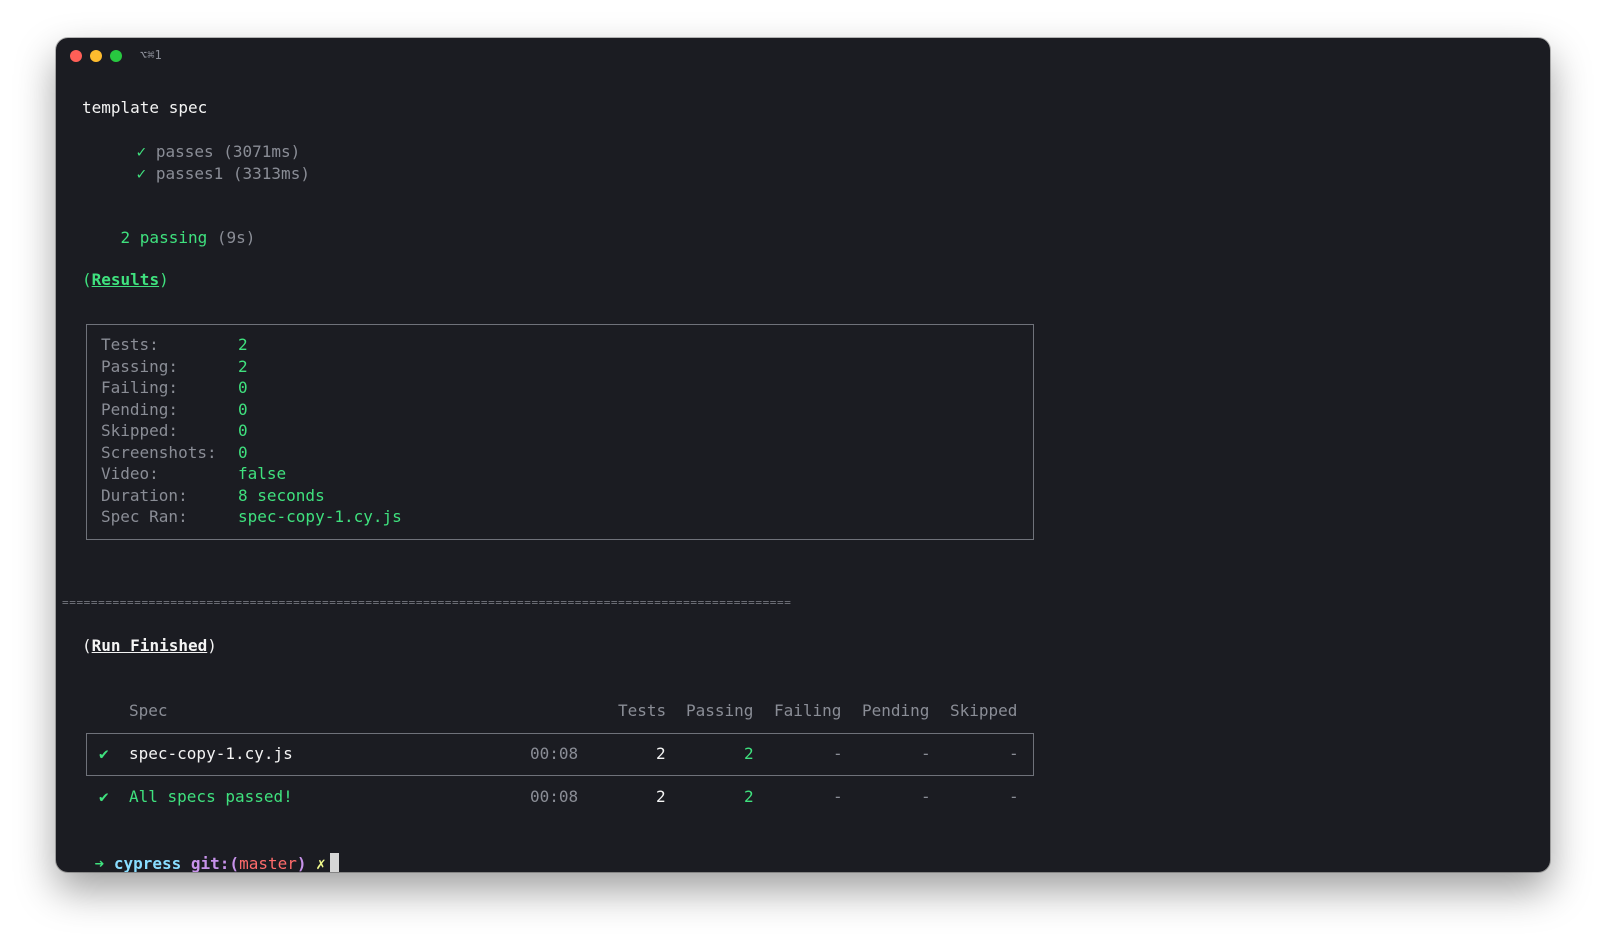  Describe the element at coordinates (199, 140) in the screenshot. I see `test-result-line: ✓ passes (3071ms)` at that location.